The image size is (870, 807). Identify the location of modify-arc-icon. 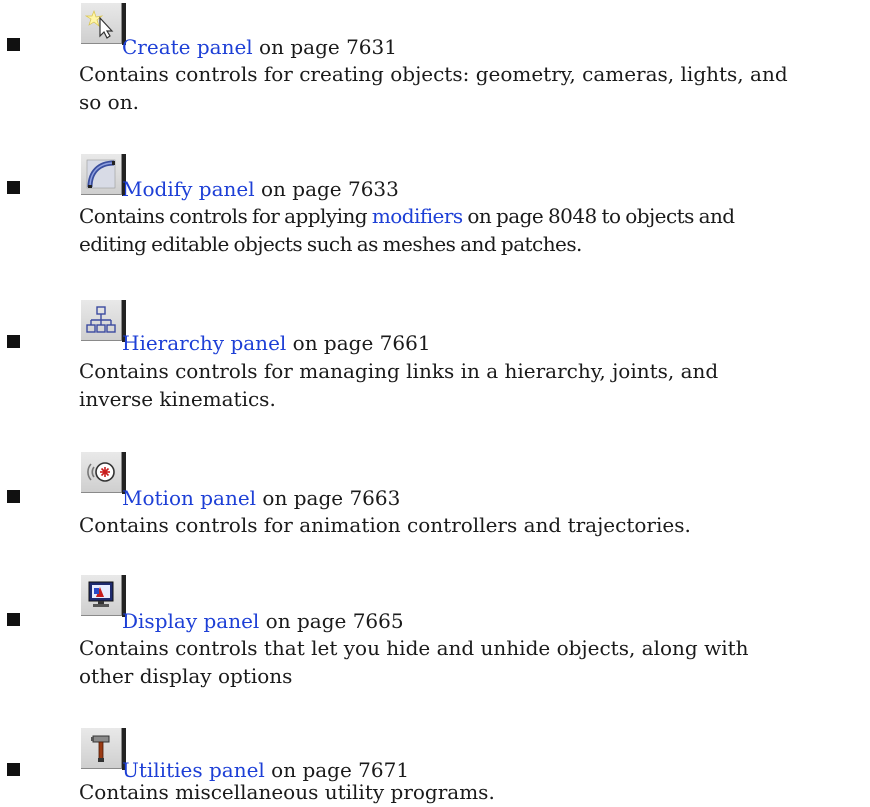
(103, 174).